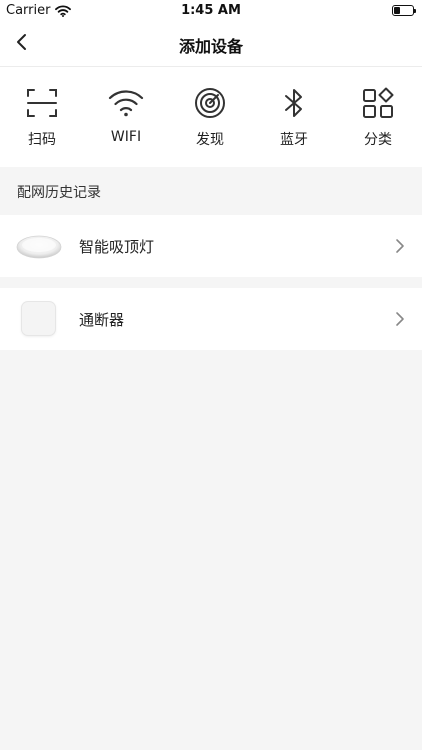  What do you see at coordinates (294, 103) in the screenshot?
I see `bluetooth-icon` at bounding box center [294, 103].